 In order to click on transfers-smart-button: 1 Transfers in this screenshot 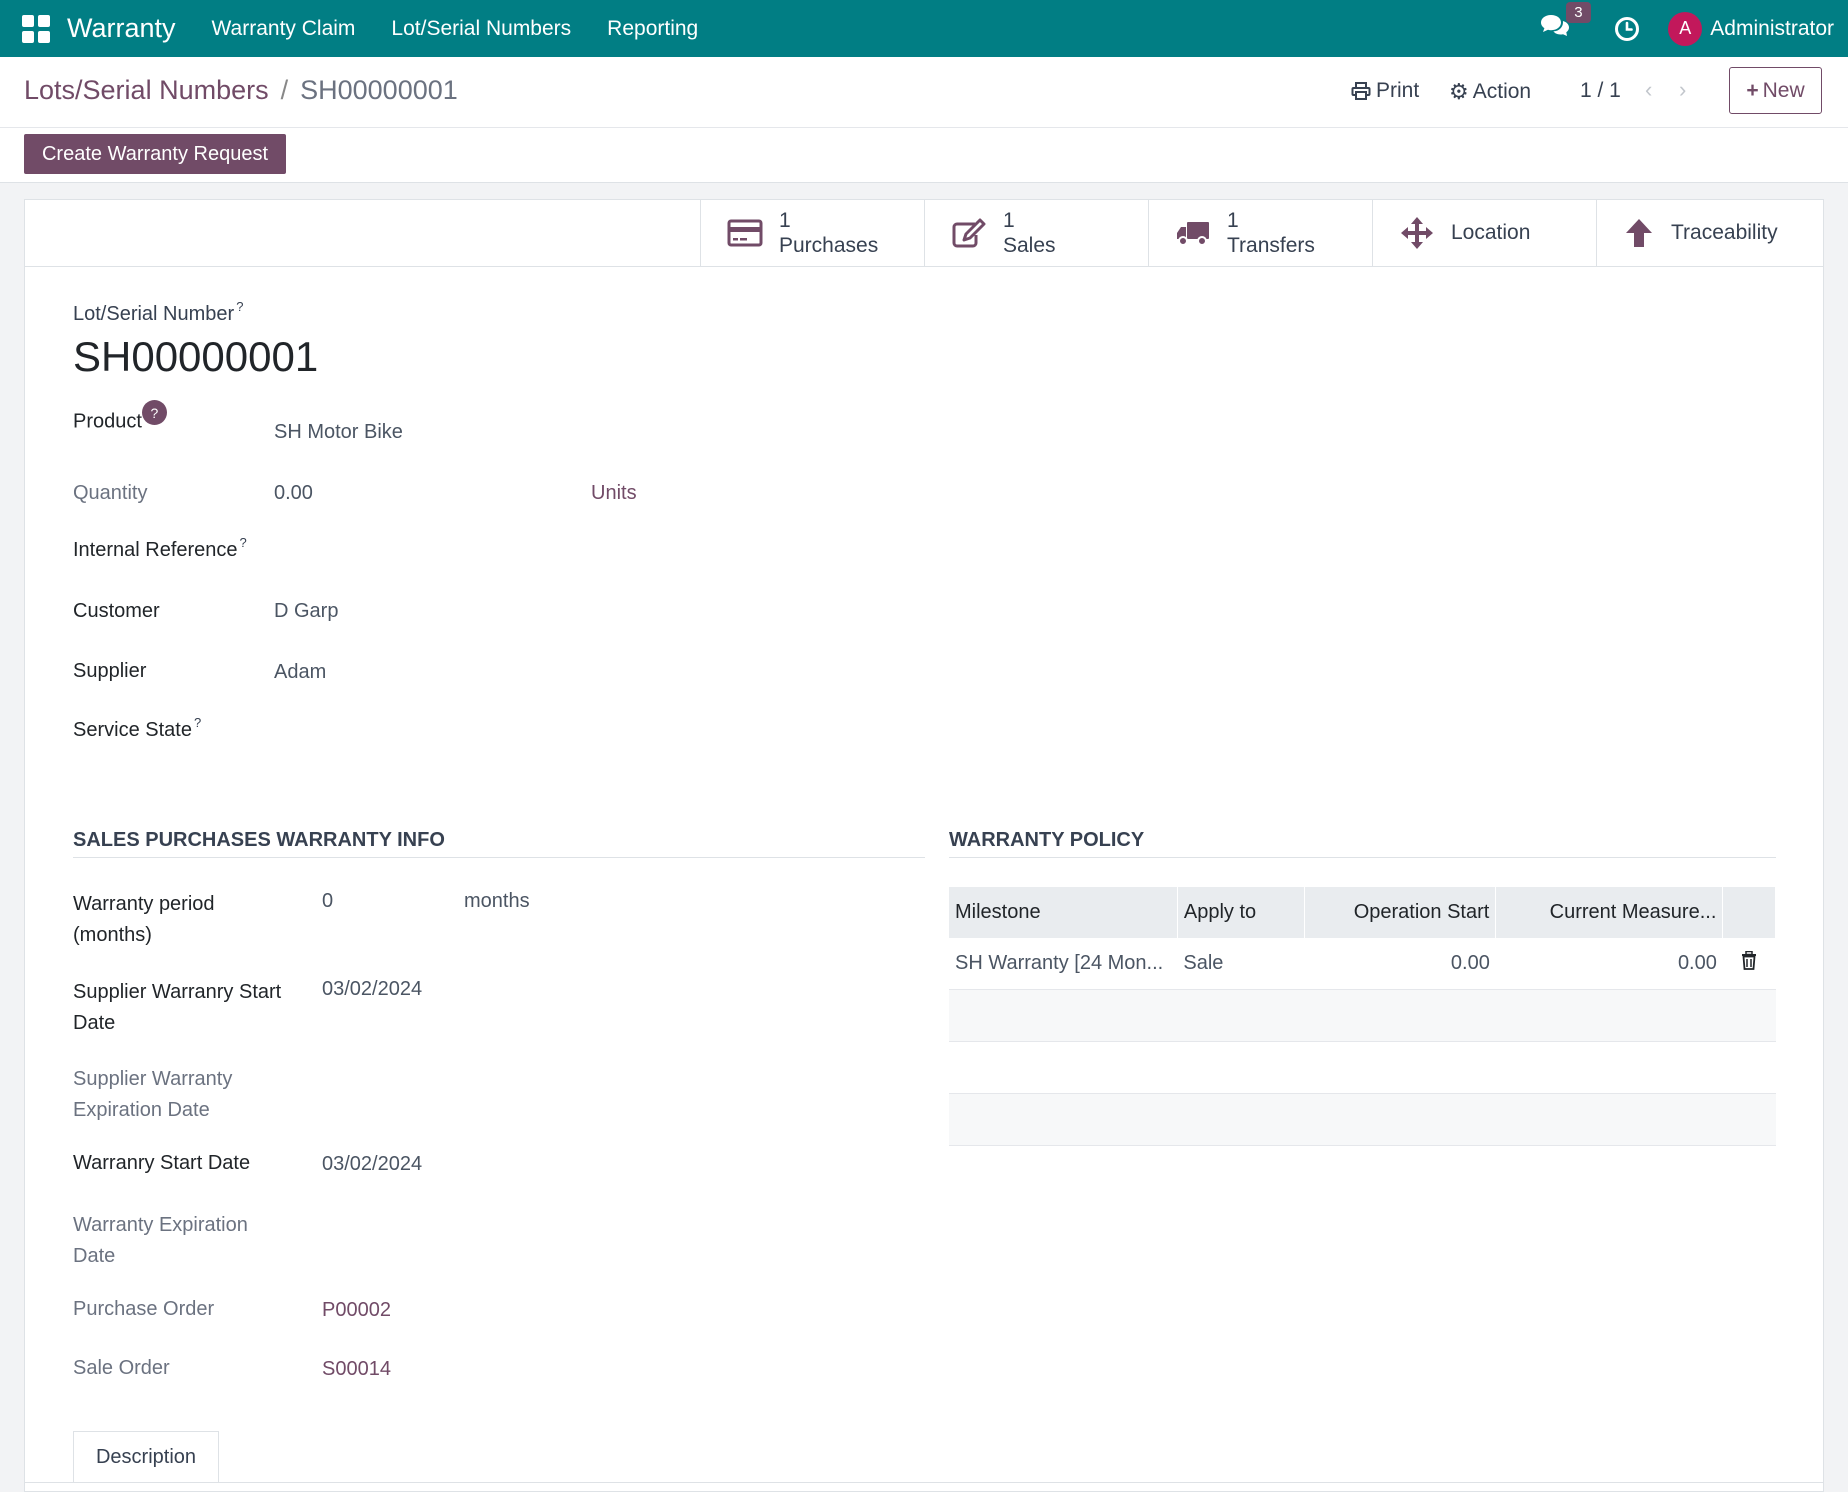, I will do `click(1260, 233)`.